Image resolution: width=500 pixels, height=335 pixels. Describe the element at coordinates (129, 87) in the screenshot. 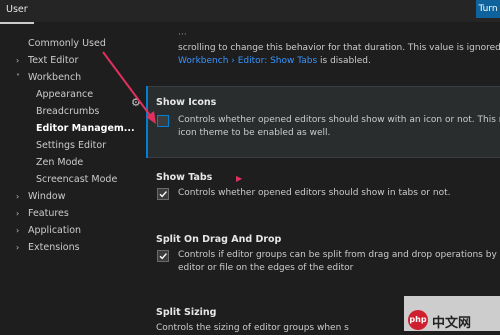

I see `annotation-arrow-icon` at that location.